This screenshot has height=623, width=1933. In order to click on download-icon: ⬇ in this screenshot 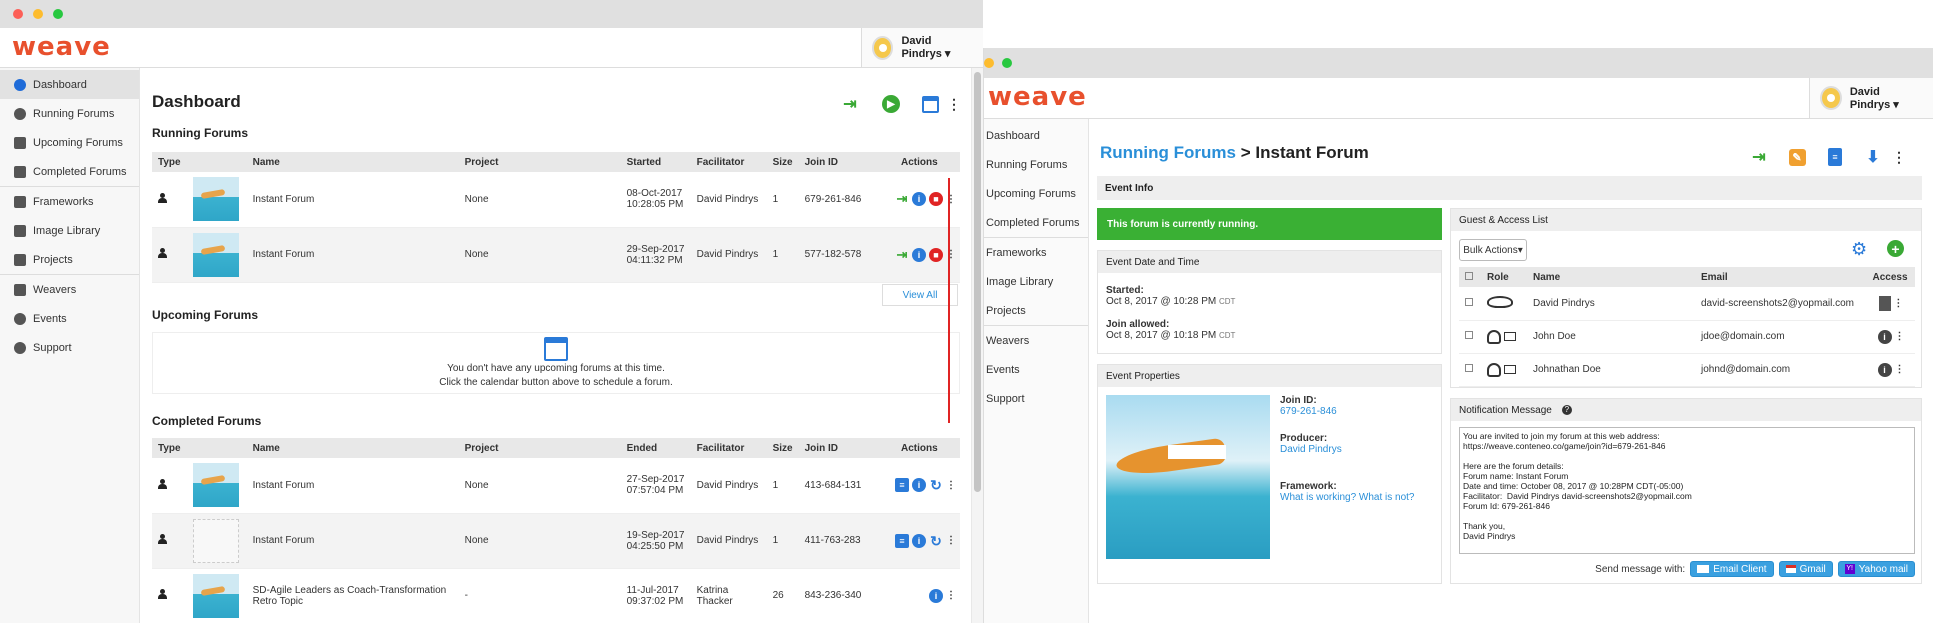, I will do `click(1873, 157)`.